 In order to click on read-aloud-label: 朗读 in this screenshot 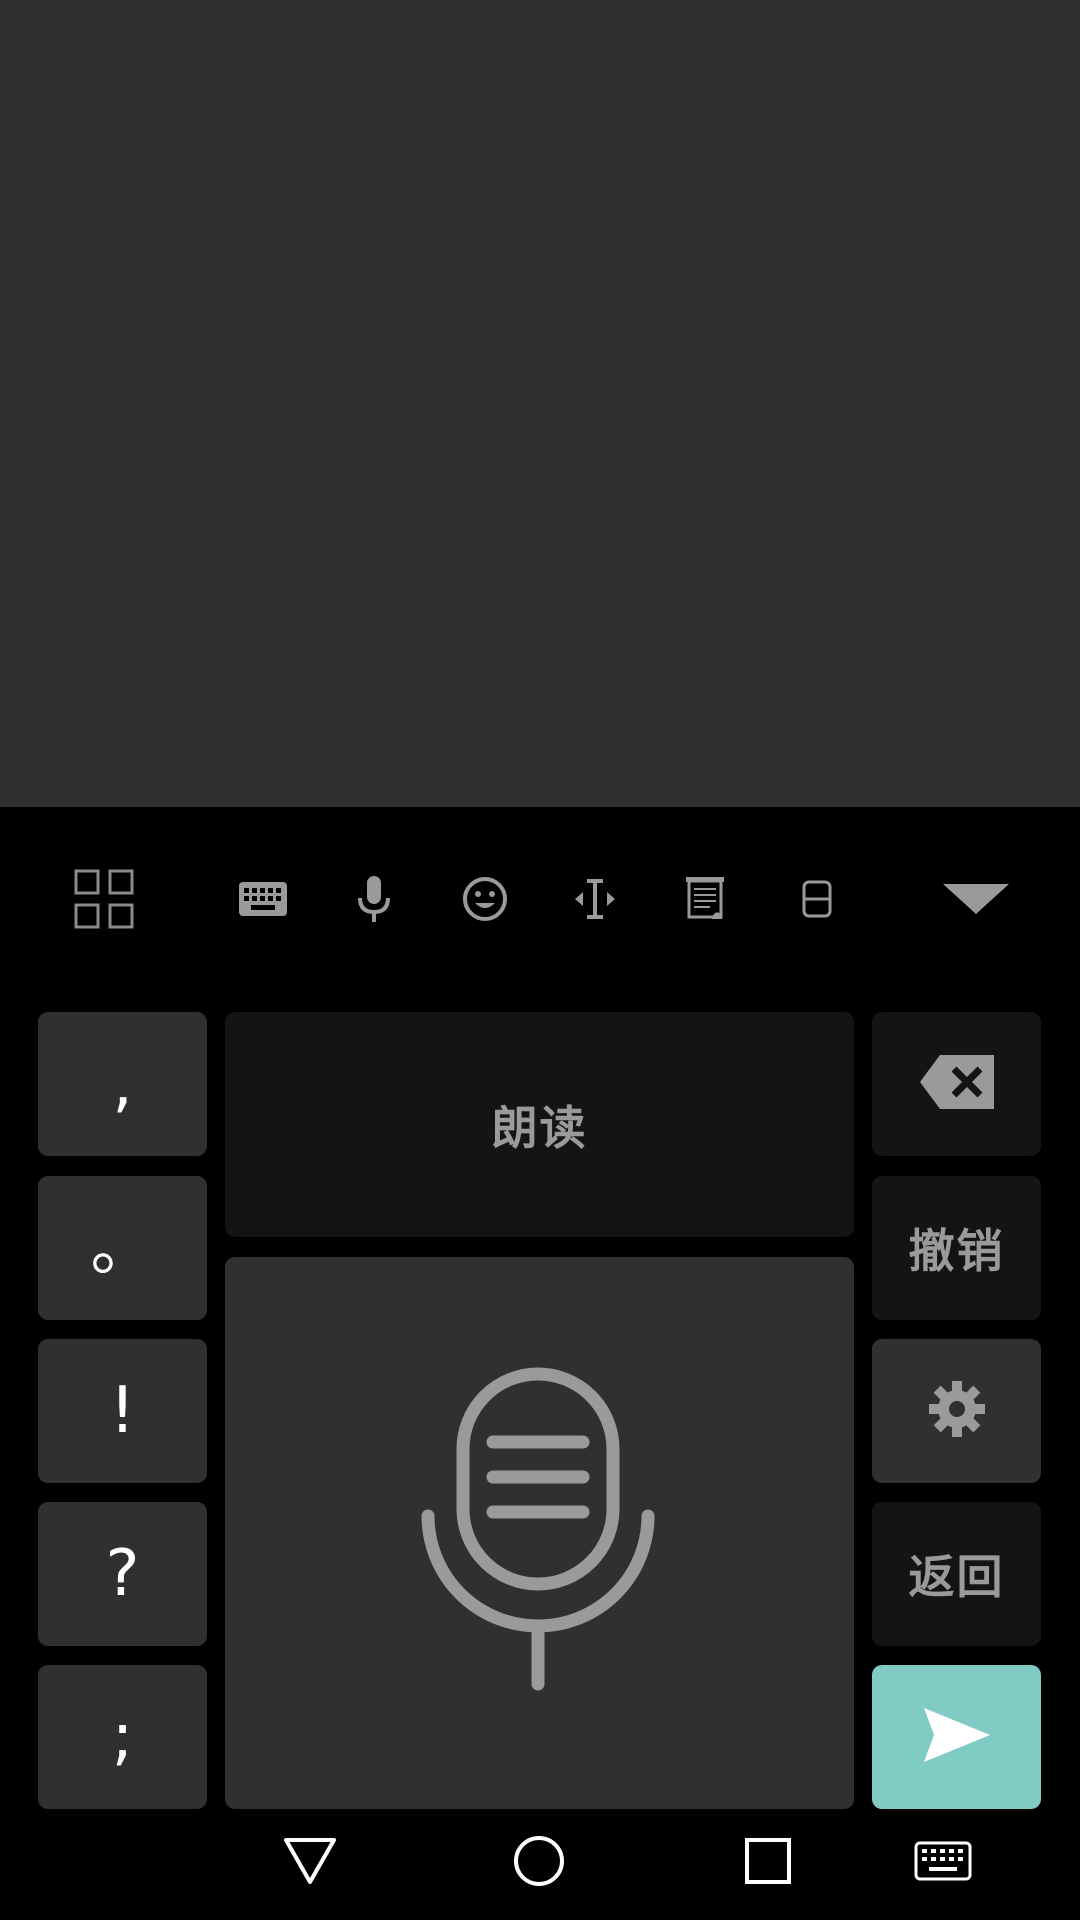, I will do `click(539, 1127)`.